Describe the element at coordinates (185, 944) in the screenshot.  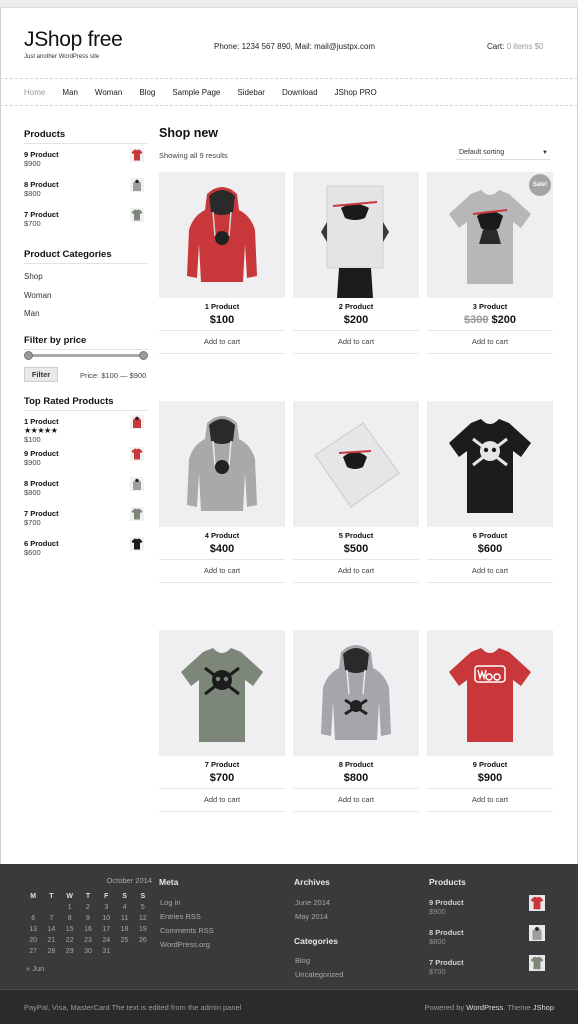
I see `meta-link-wordpress: WordPress.org` at that location.